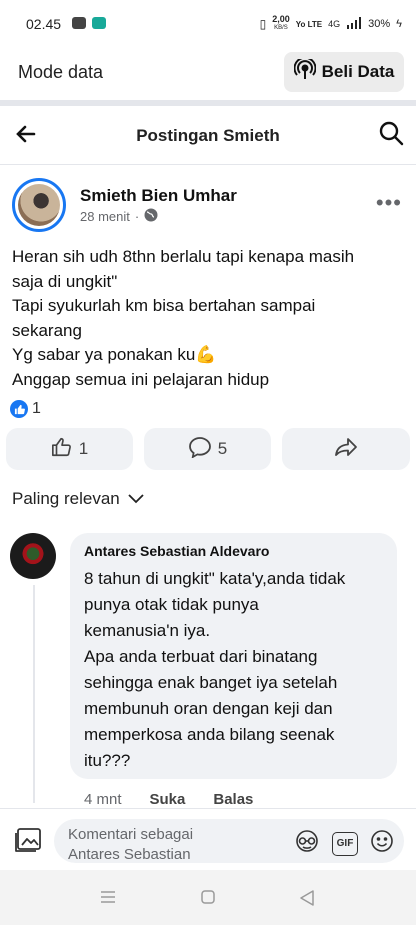 This screenshot has height=925, width=416. I want to click on comment-line: kemanusia'n iya., so click(147, 630).